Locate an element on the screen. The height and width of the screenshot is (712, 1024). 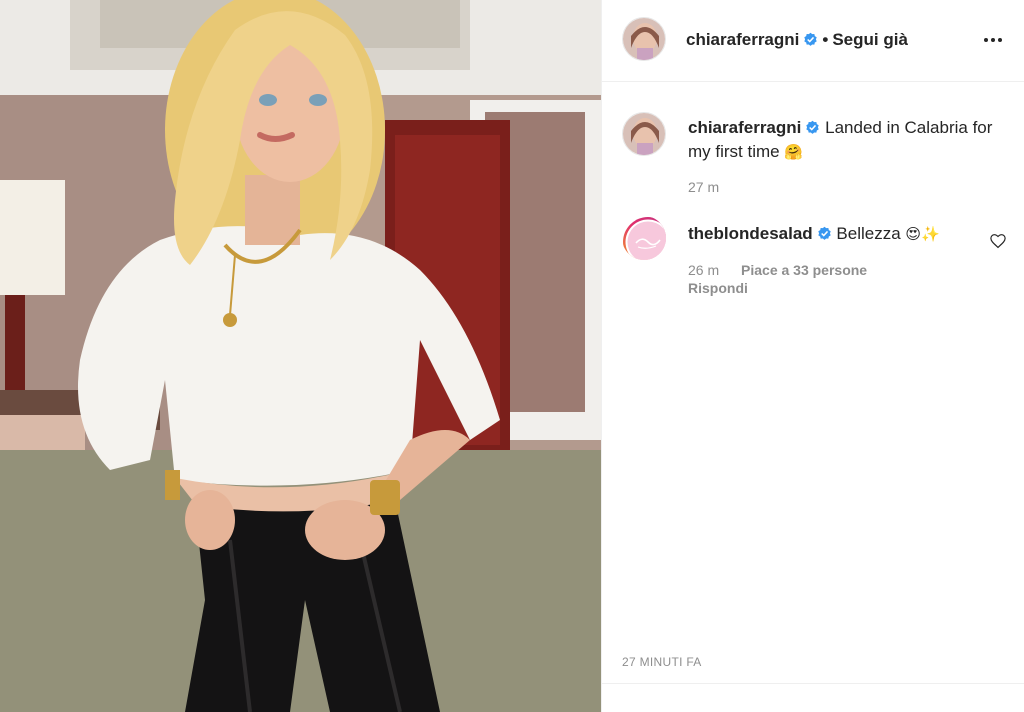
post-timestamp: 27 MINUTI FA is located at coordinates (662, 662).